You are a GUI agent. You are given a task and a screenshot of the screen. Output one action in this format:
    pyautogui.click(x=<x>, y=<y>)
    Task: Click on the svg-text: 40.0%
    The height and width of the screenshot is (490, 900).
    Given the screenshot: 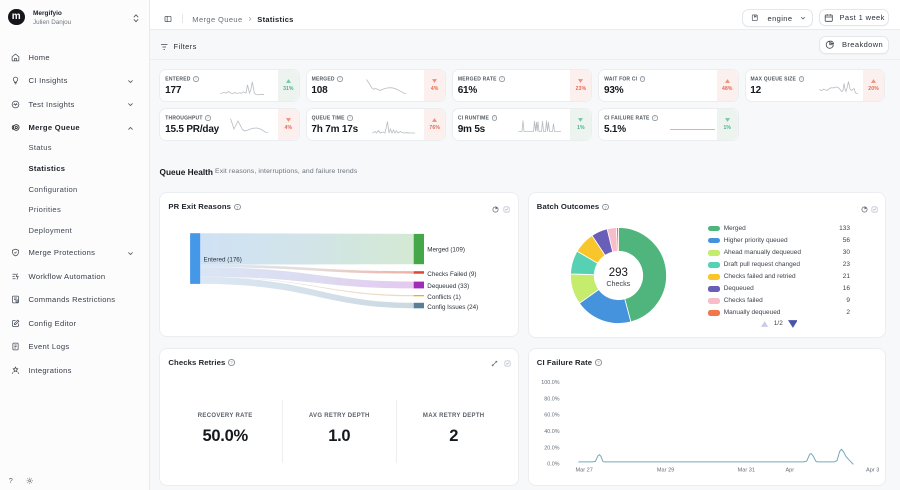 What is the action you would take?
    pyautogui.click(x=551, y=431)
    